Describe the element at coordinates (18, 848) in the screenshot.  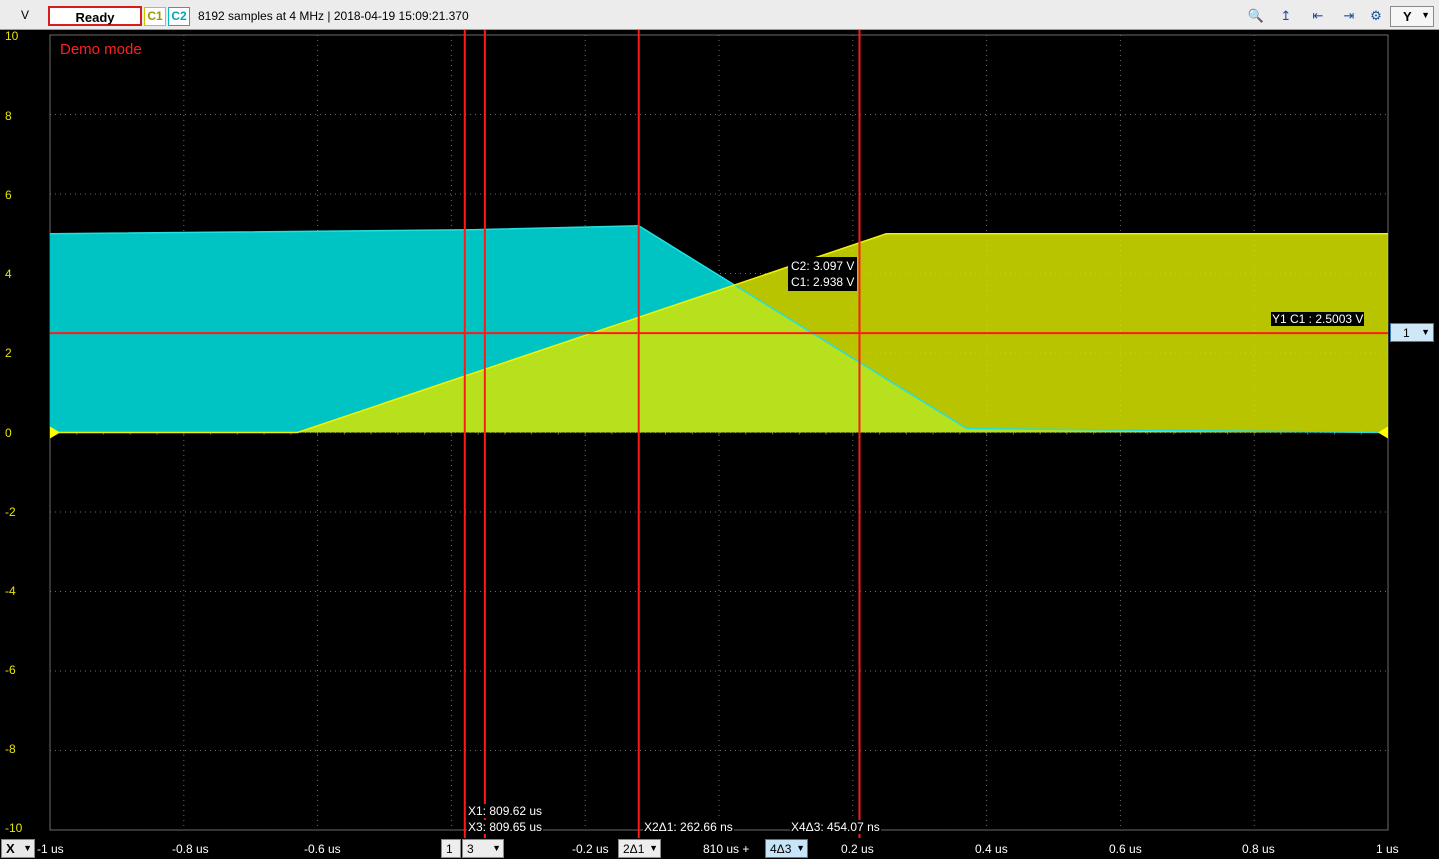
I see `x-axis-button: X ▼` at that location.